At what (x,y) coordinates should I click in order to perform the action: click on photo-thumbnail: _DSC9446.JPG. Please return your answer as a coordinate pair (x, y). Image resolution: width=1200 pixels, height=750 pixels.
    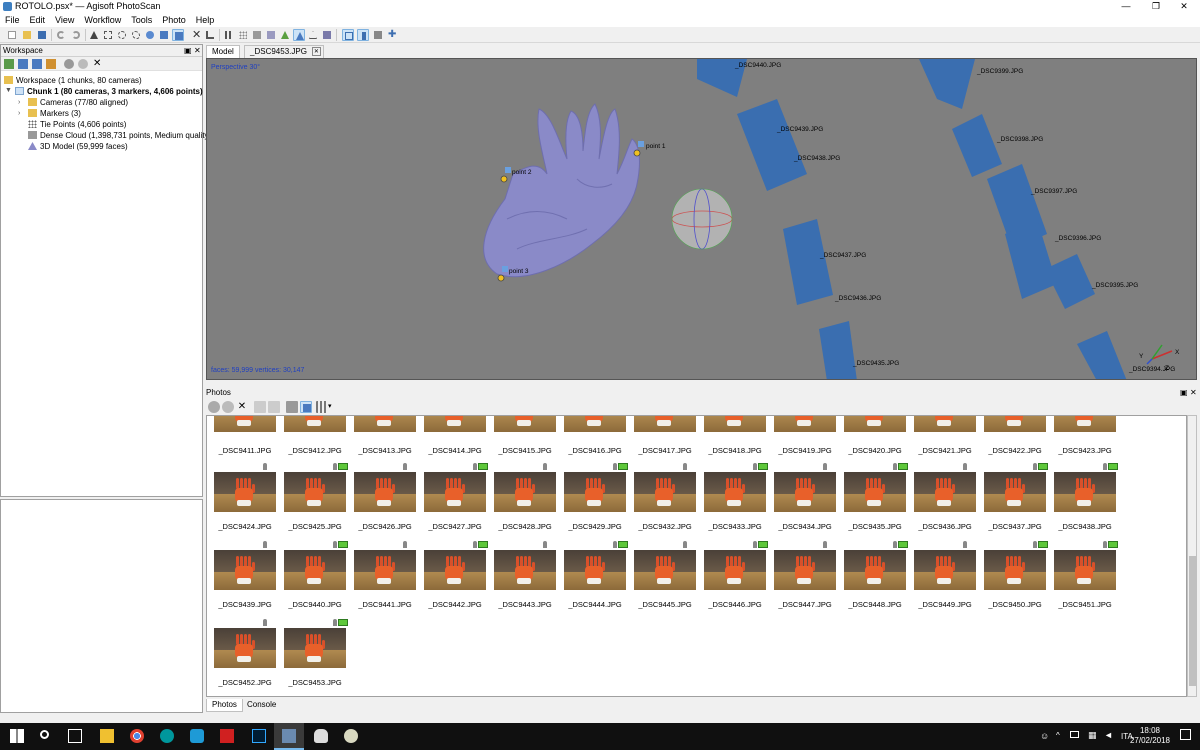
    Looking at the image, I should click on (736, 575).